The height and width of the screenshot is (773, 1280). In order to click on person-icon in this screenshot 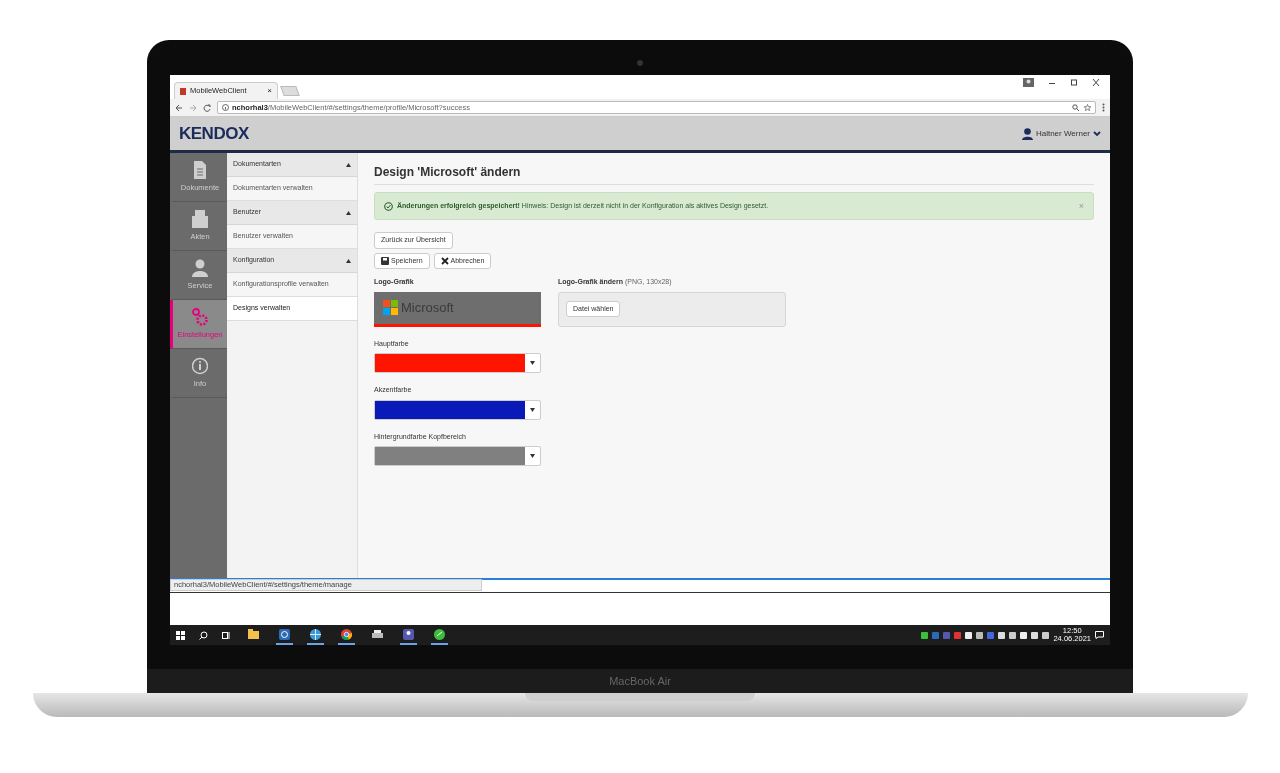, I will do `click(200, 267)`.